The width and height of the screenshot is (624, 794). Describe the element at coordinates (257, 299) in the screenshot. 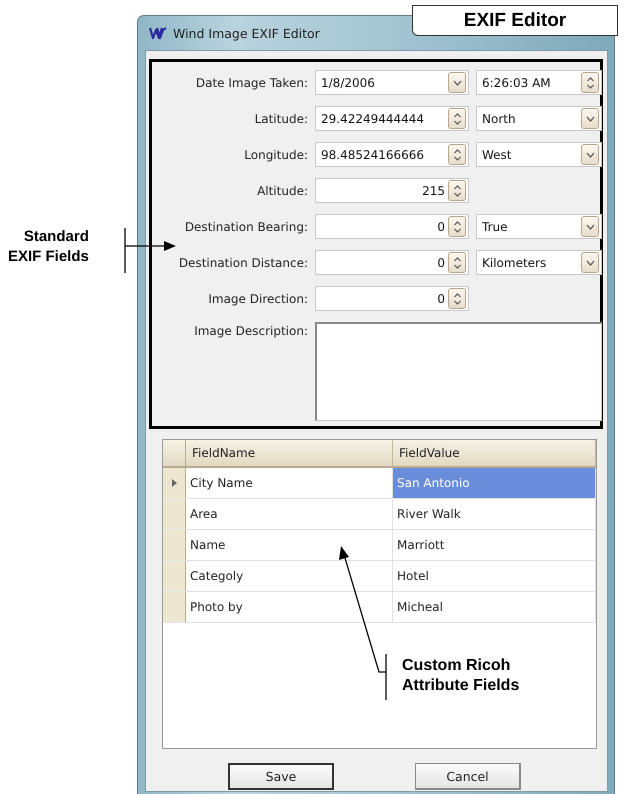

I see `field-label: Image Direction:` at that location.